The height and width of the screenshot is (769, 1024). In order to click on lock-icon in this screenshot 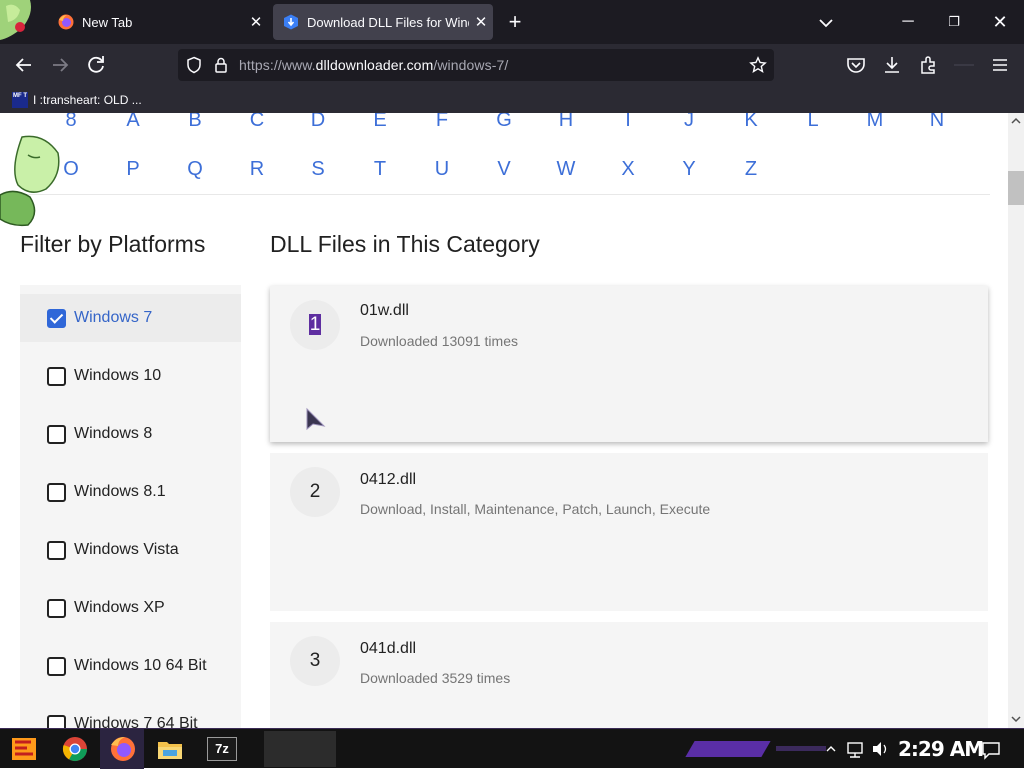, I will do `click(221, 65)`.